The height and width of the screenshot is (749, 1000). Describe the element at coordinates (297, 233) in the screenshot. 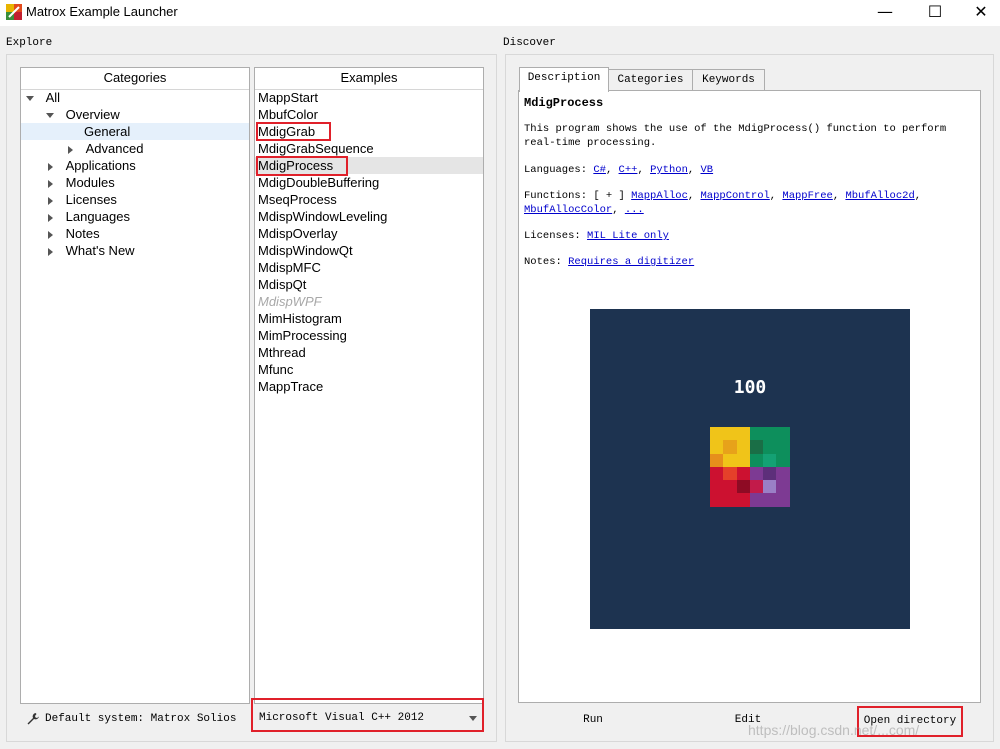

I see `list-item: MdispOverlay` at that location.